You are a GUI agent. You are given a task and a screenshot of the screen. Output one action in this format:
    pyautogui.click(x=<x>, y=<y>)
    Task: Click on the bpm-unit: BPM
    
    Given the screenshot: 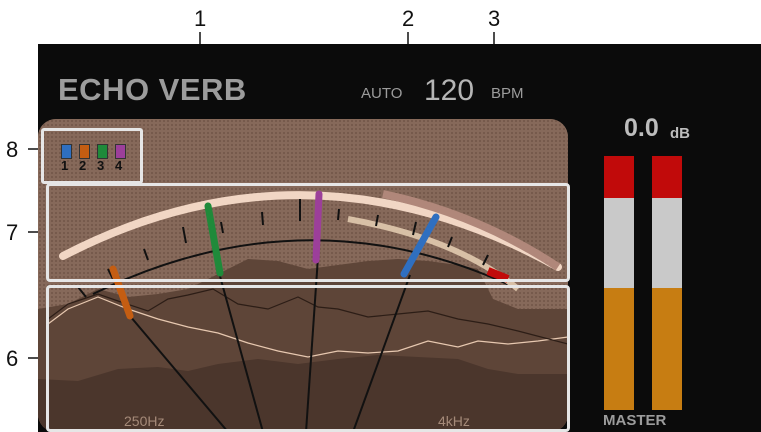 What is the action you would take?
    pyautogui.click(x=507, y=93)
    